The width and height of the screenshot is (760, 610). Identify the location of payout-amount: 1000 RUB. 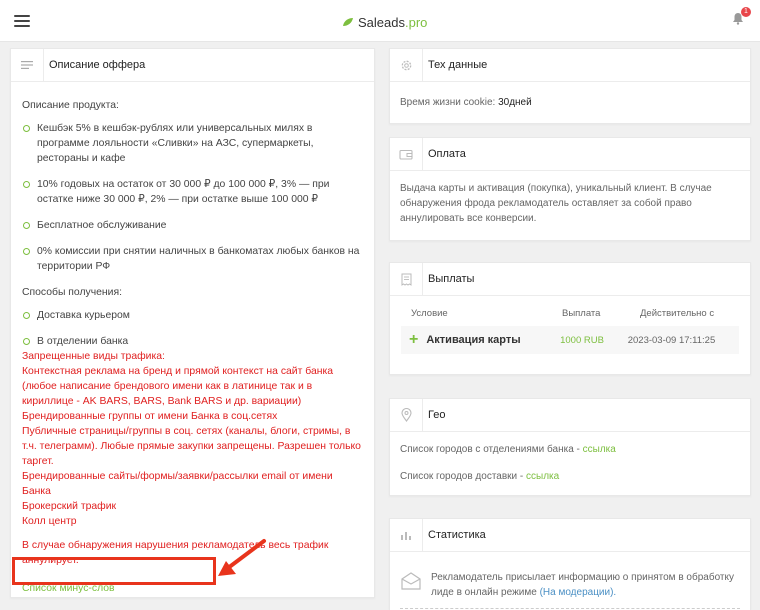
(582, 340).